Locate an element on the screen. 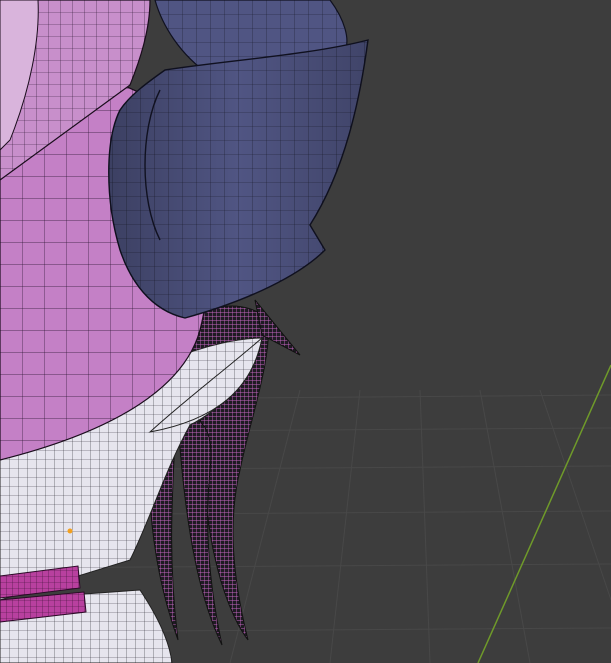  y-axis-line is located at coordinates (544, 513).